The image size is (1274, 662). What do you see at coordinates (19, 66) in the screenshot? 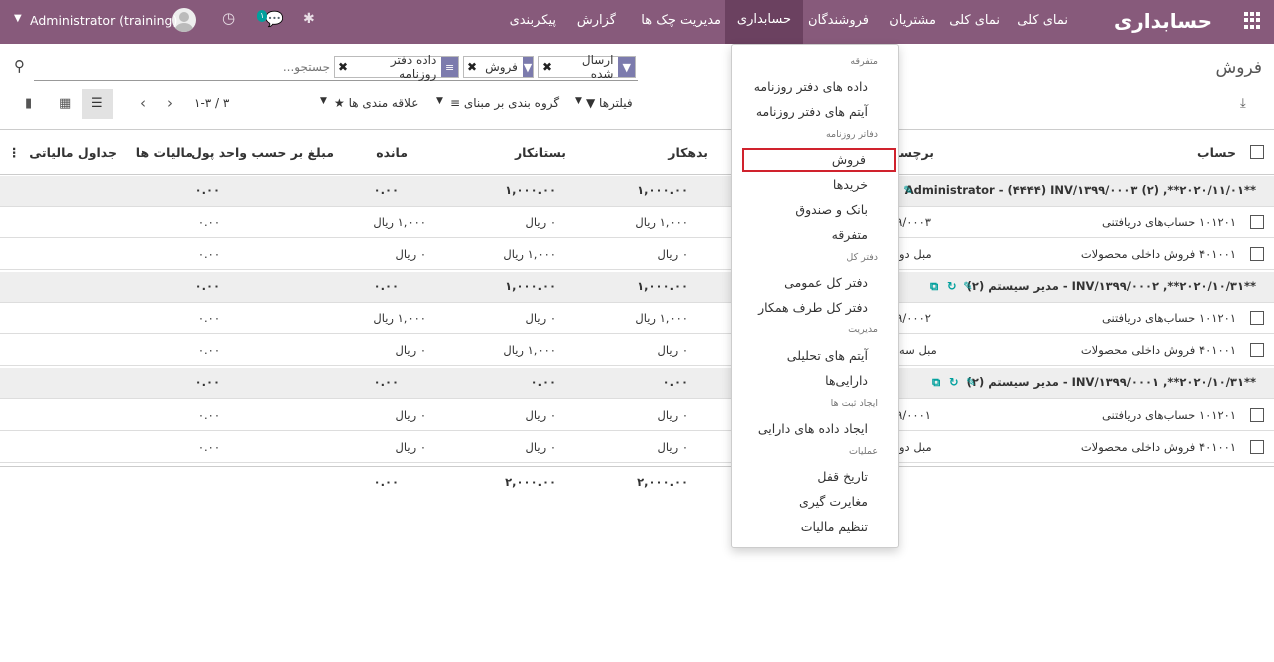
I see `search-icon: ⚲` at bounding box center [19, 66].